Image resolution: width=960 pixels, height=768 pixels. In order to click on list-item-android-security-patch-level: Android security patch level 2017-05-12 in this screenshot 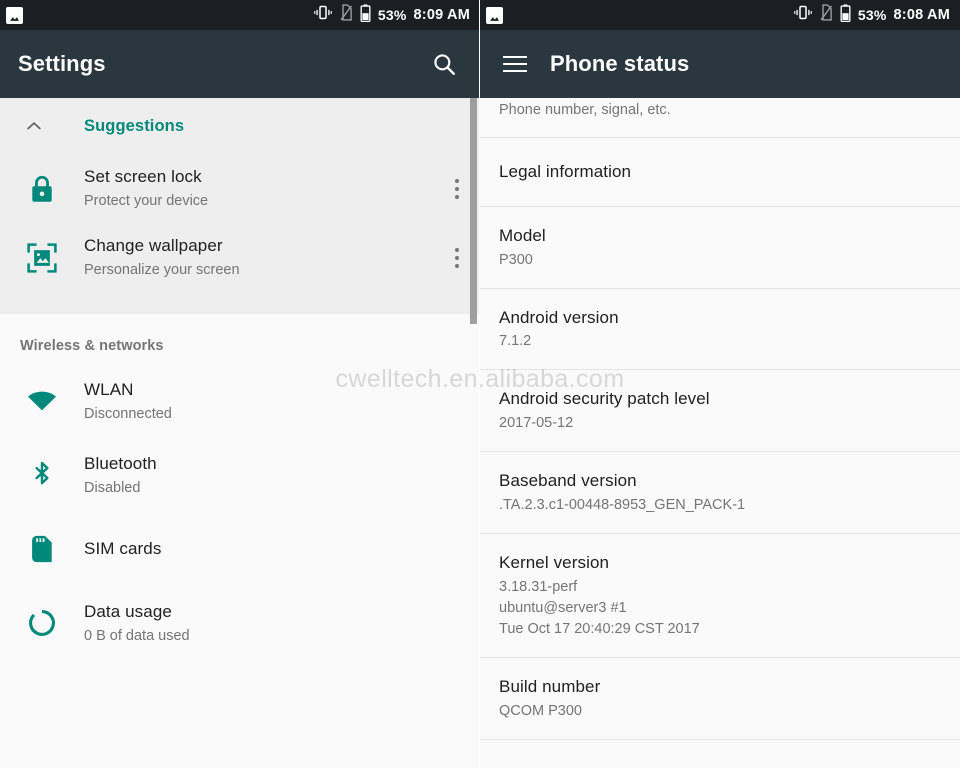, I will do `click(720, 411)`.